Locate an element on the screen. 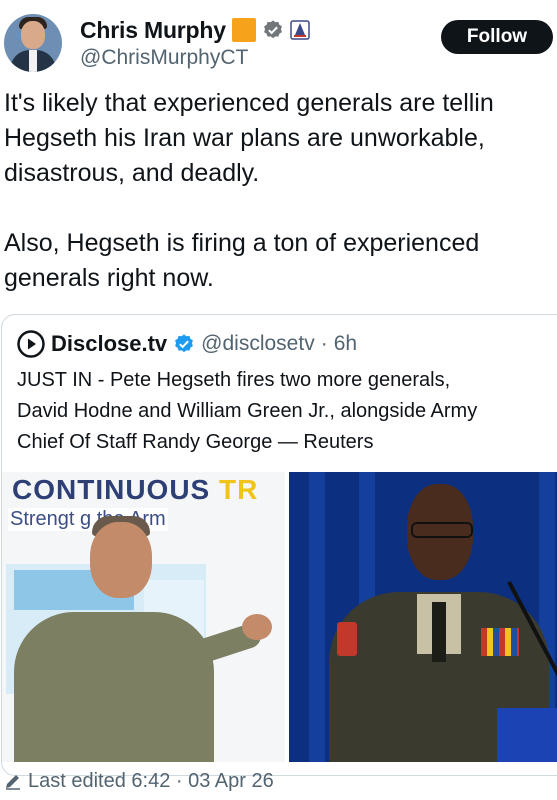  podium is located at coordinates (527, 735).